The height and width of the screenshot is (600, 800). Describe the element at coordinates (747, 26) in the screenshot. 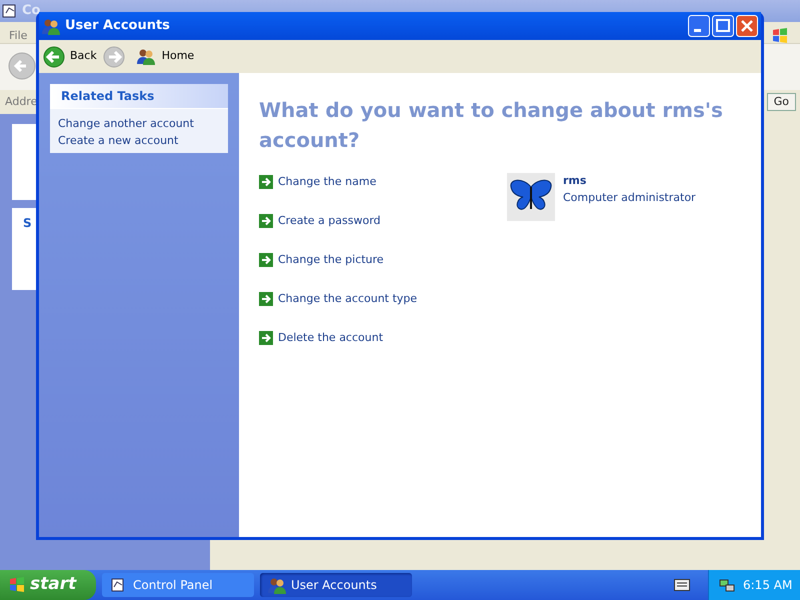

I see `close-button` at that location.